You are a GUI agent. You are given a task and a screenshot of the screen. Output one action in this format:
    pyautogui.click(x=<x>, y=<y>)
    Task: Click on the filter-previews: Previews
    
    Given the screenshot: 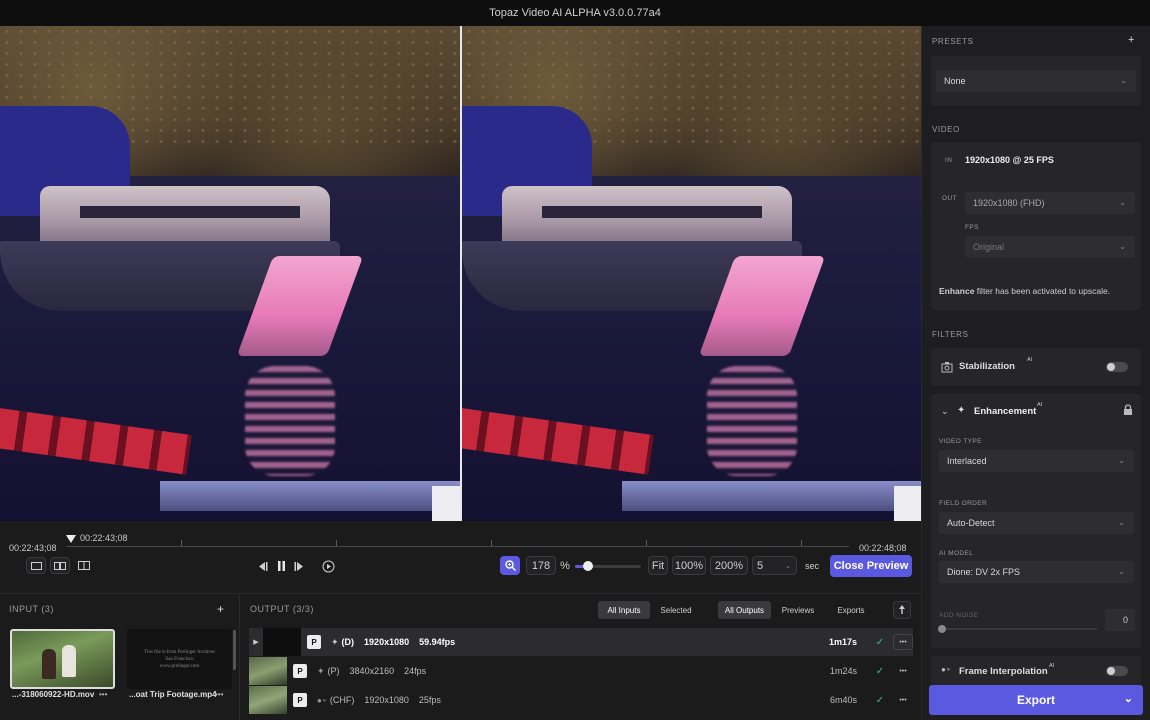 What is the action you would take?
    pyautogui.click(x=798, y=610)
    